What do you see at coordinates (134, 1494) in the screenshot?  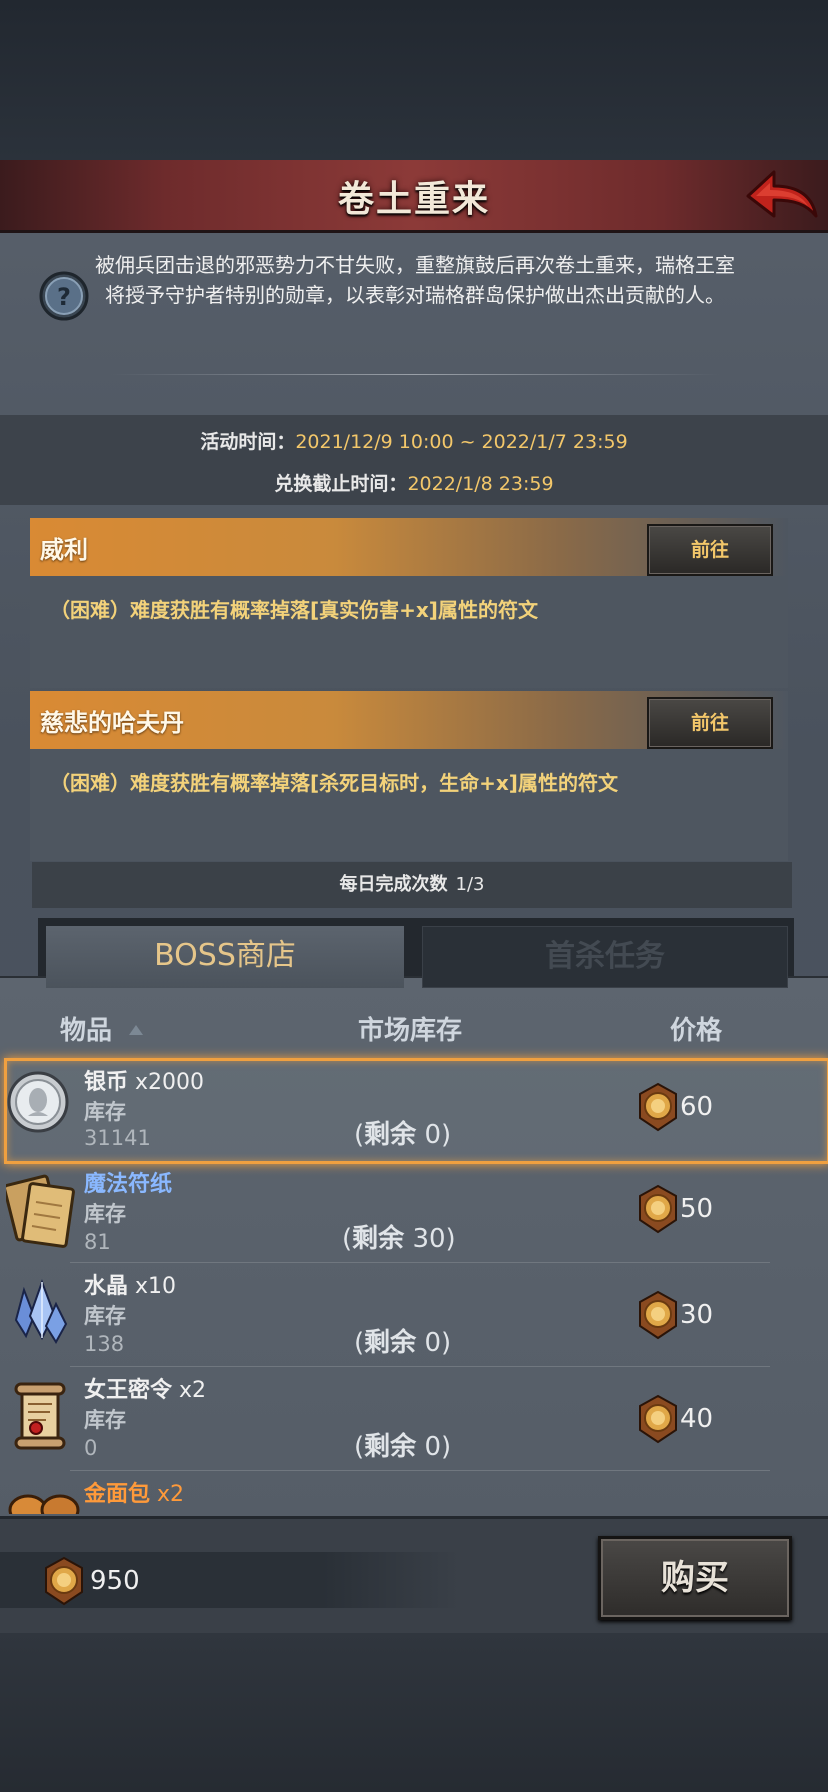 I see `item-name: 金面包 x2` at bounding box center [134, 1494].